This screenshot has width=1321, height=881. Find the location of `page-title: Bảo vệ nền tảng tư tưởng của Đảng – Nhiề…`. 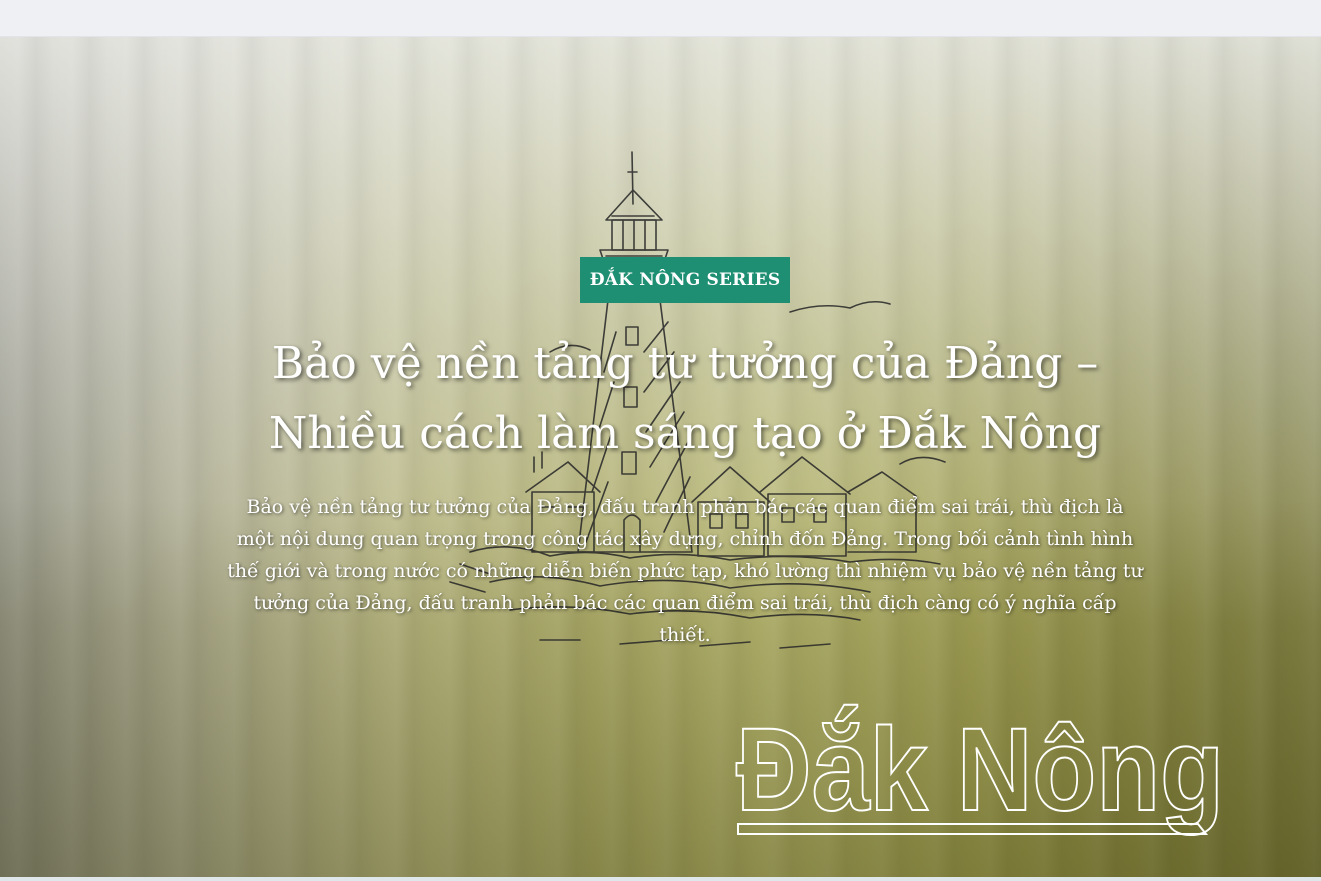

page-title: Bảo vệ nền tảng tư tưởng của Đảng – Nhiề… is located at coordinates (685, 399).